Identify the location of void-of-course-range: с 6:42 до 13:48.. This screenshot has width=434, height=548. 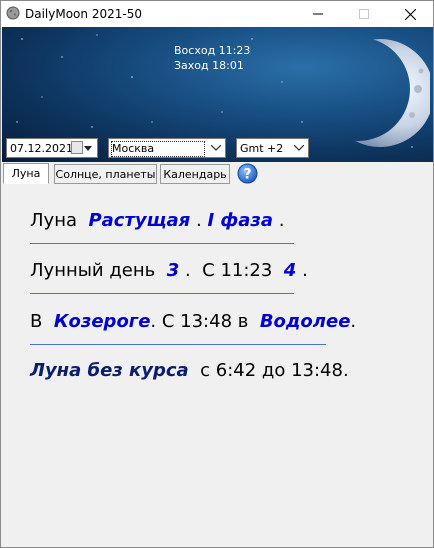
(274, 370).